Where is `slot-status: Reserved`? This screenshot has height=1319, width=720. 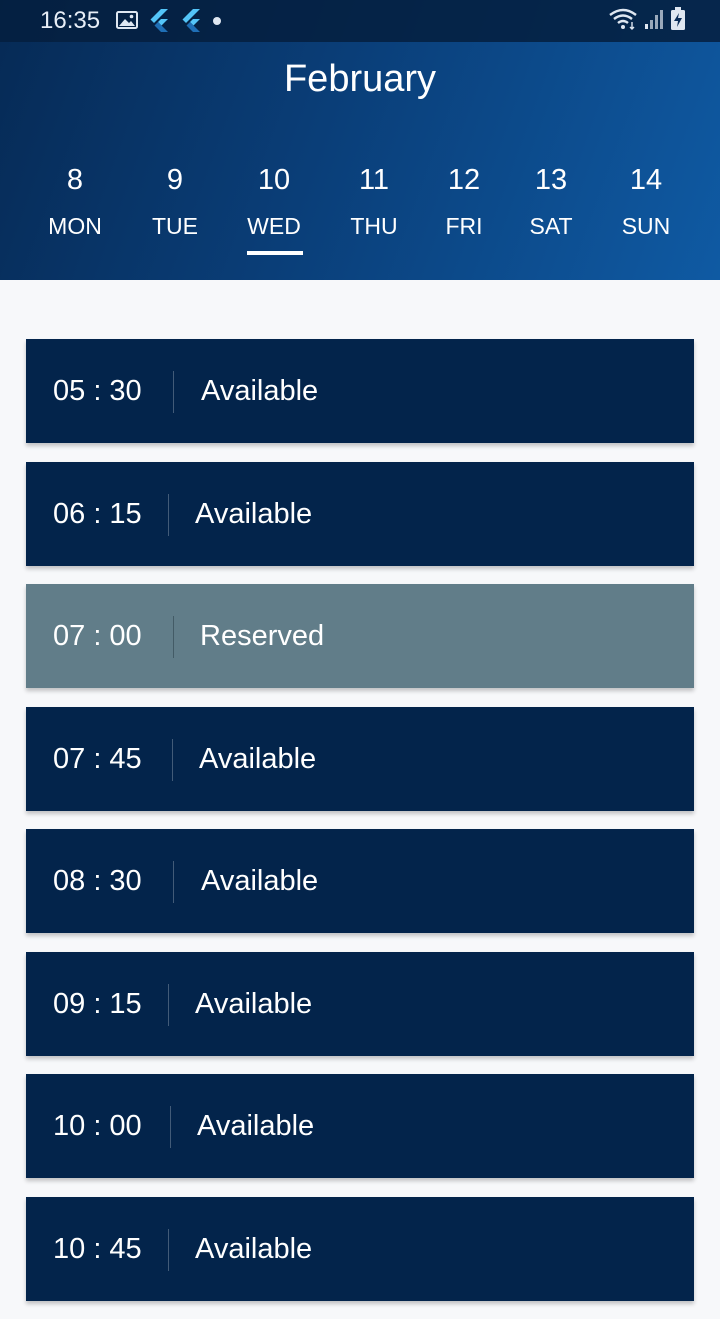 slot-status: Reserved is located at coordinates (262, 636).